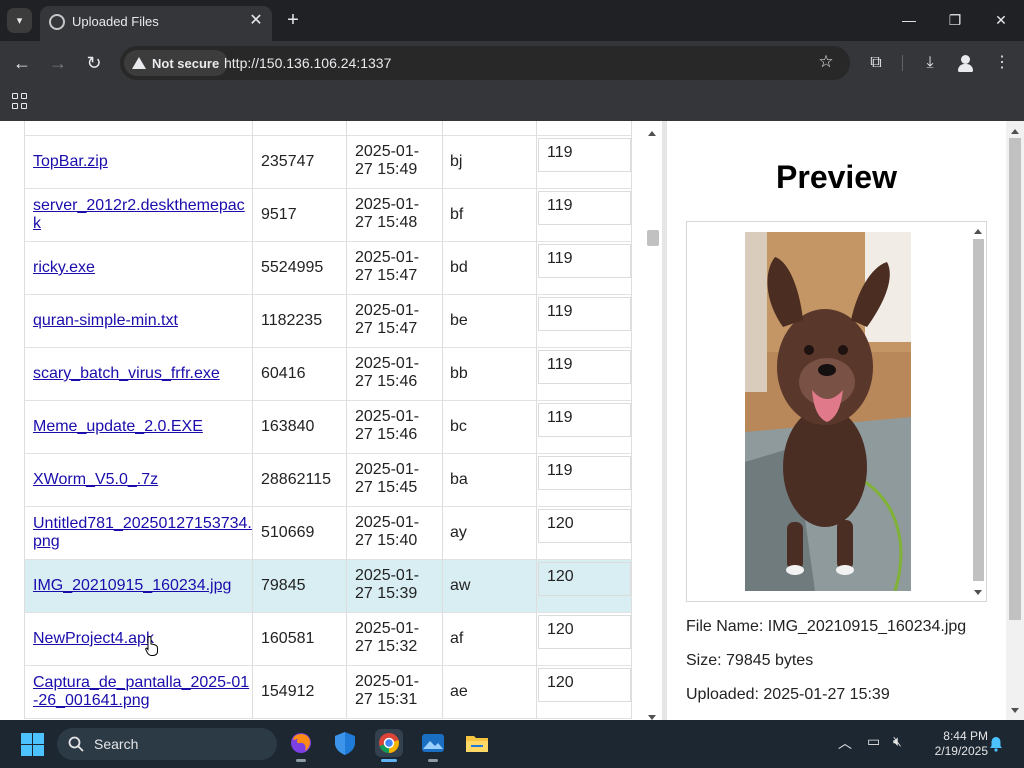 The width and height of the screenshot is (1024, 768). Describe the element at coordinates (489, 639) in the screenshot. I see `uploader-cell: af` at that location.